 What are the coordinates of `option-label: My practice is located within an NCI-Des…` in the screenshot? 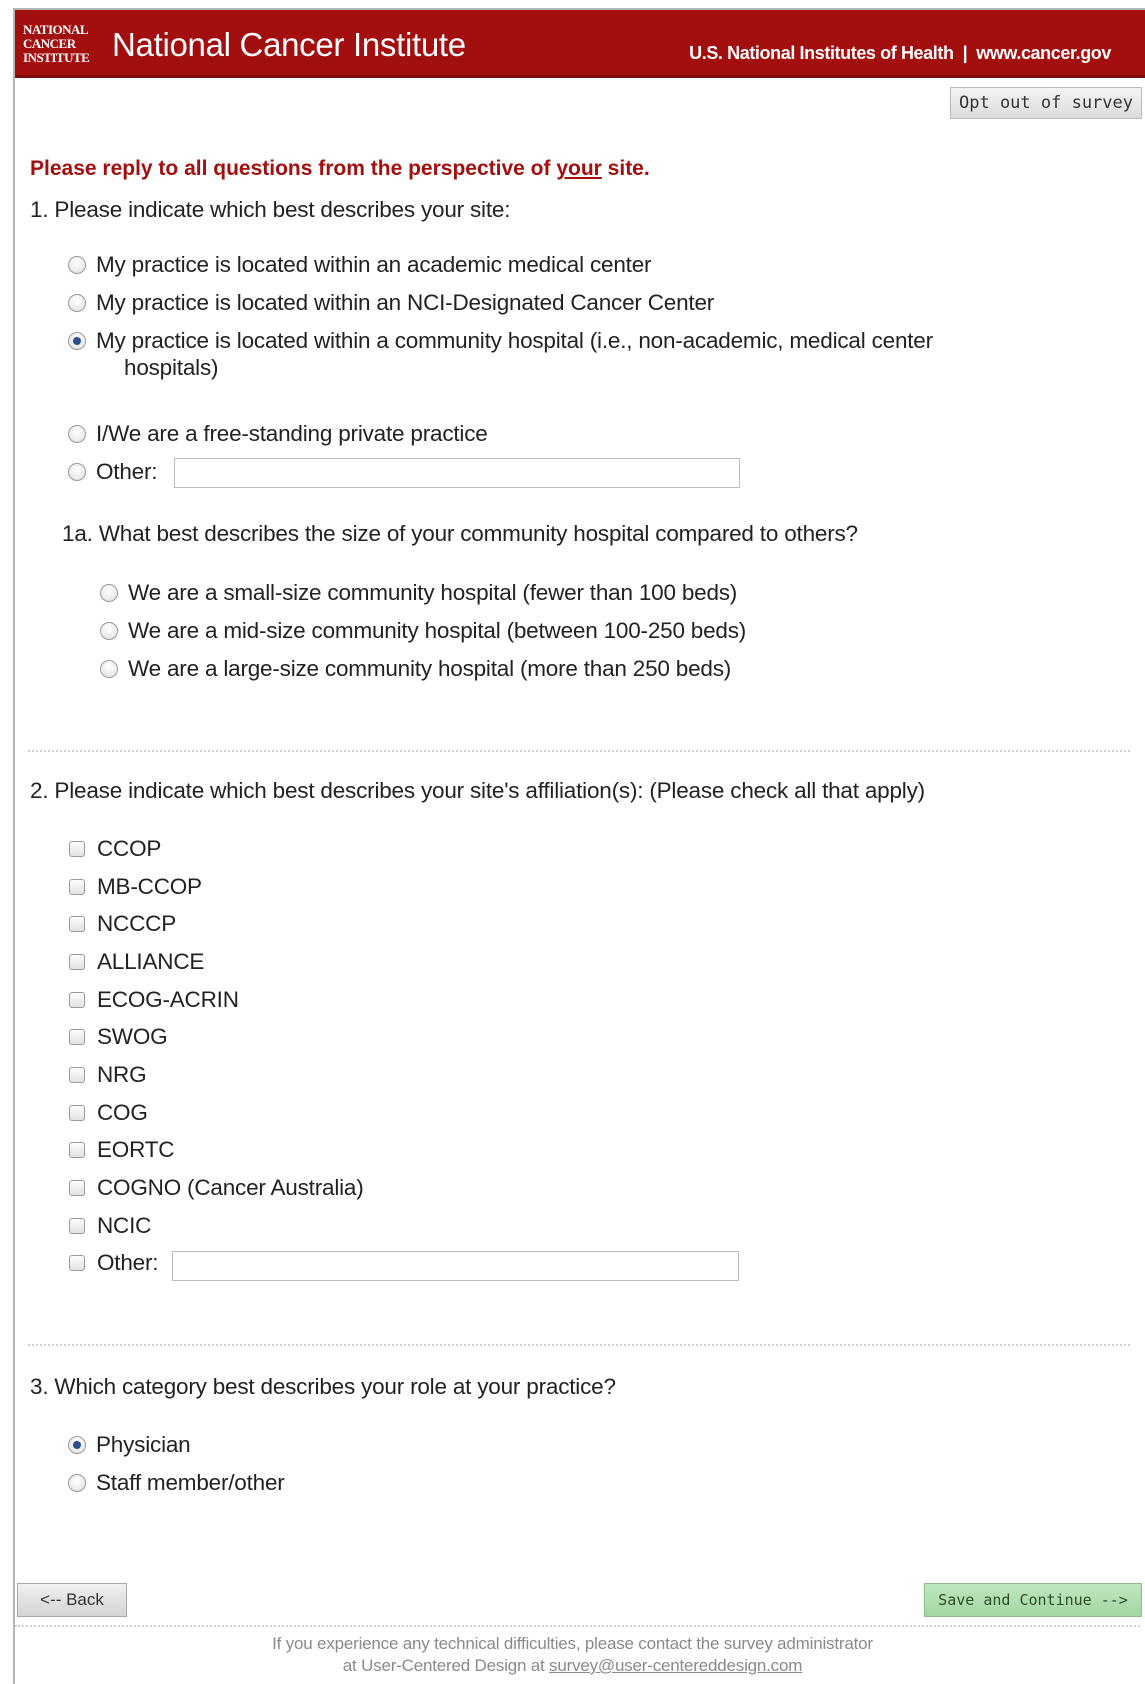 It's located at (405, 302).